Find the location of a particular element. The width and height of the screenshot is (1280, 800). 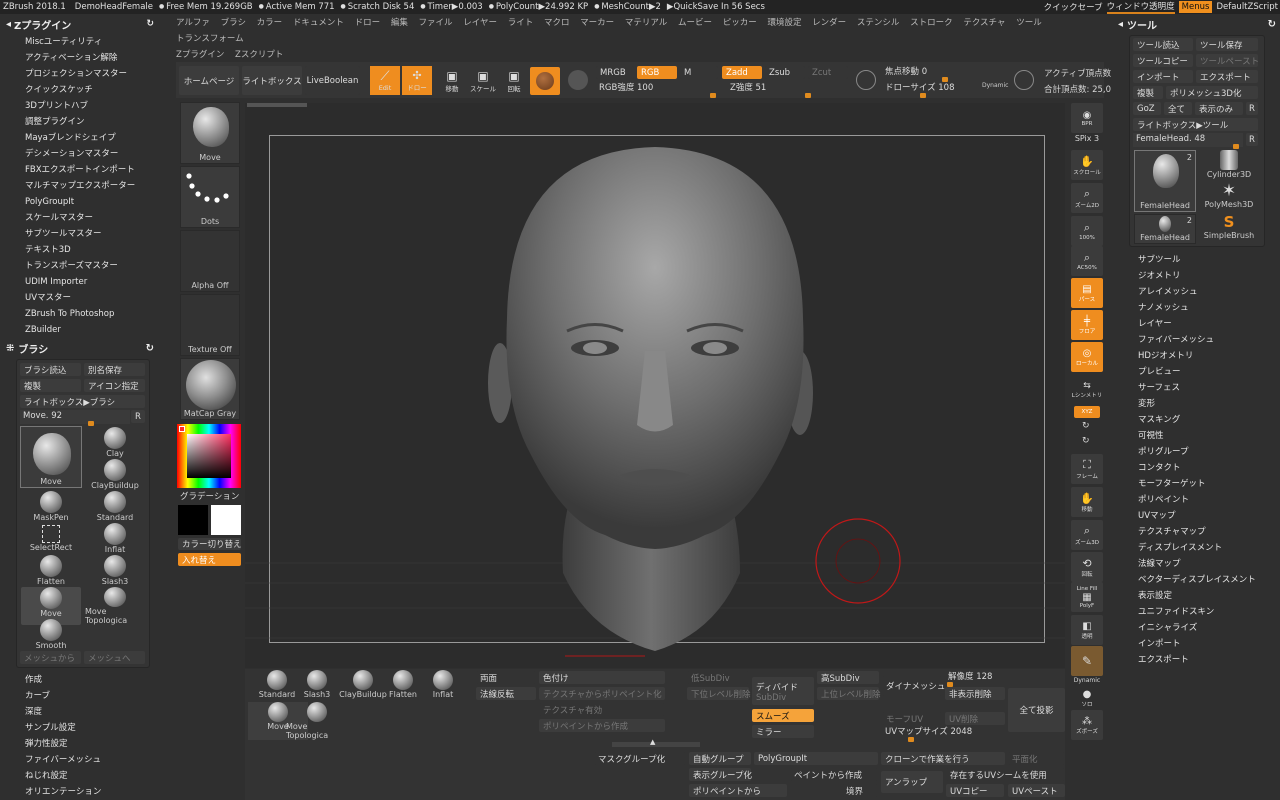

brush-subpalette-item: オリエンテーション is located at coordinates (63, 792).